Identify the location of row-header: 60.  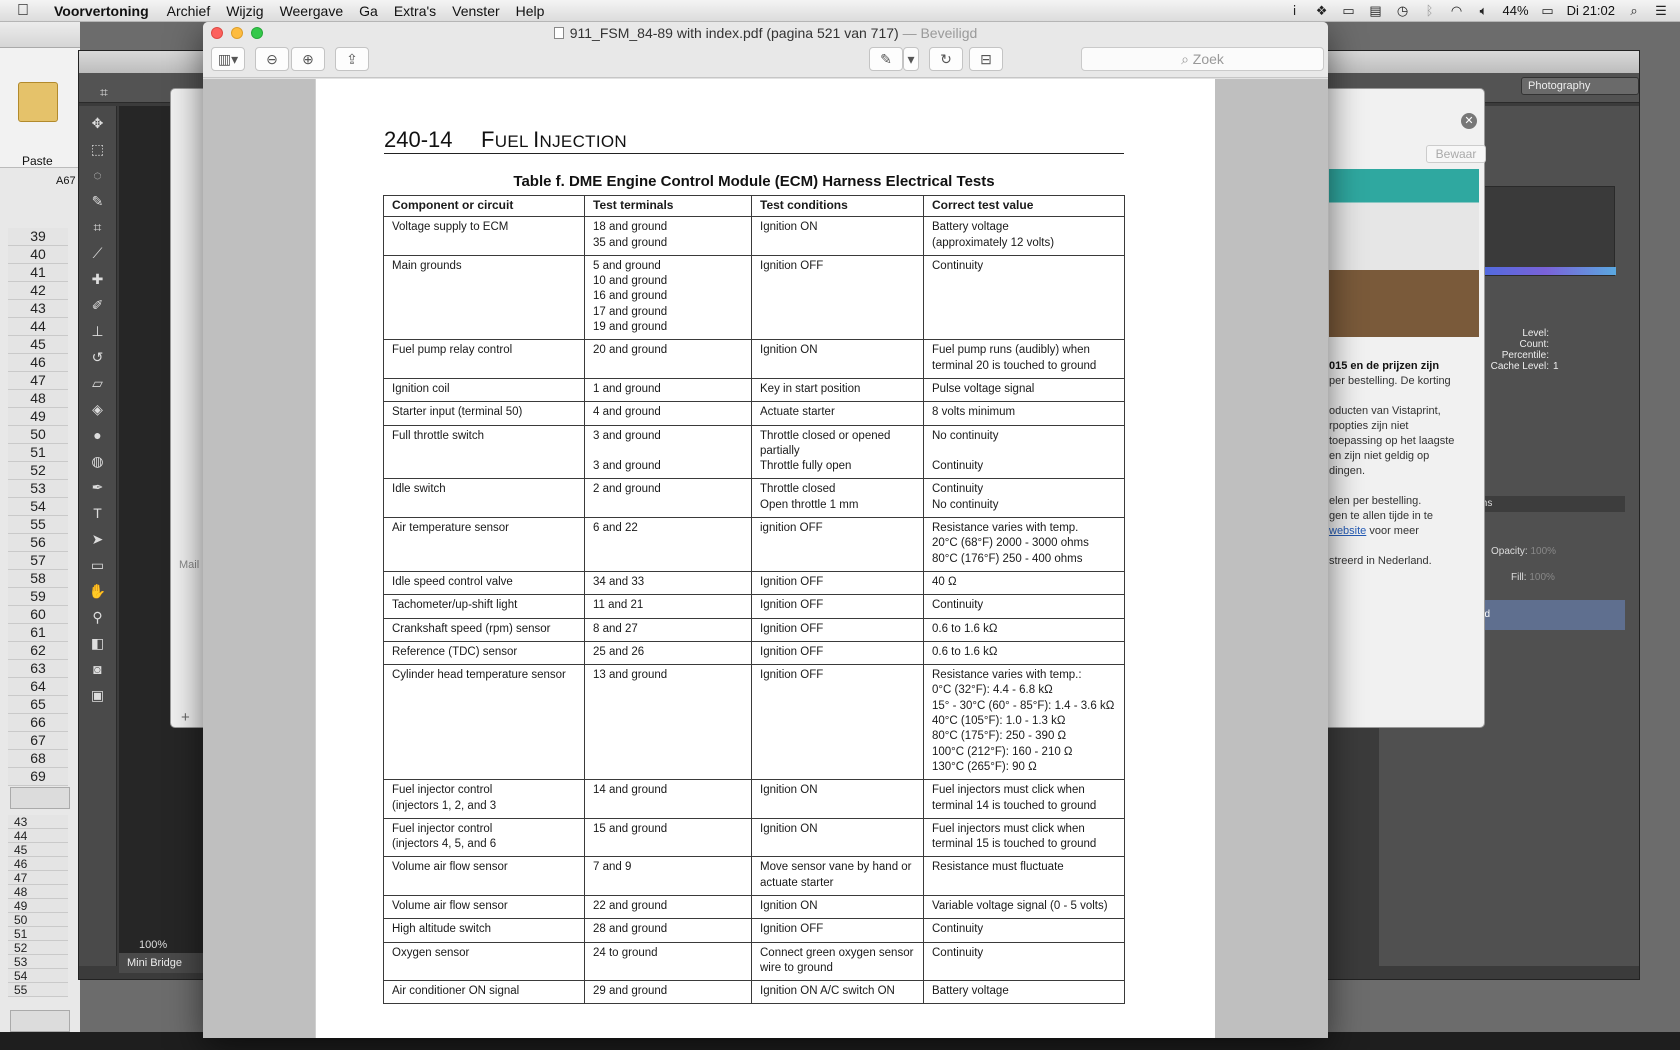
(38, 615).